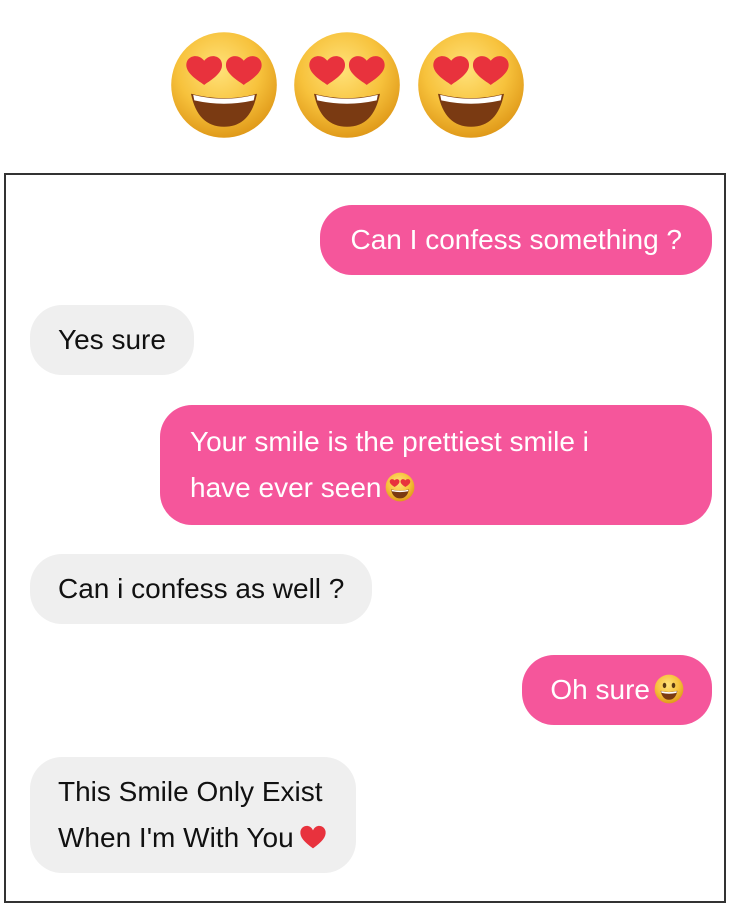 Image resolution: width=734 pixels, height=908 pixels. I want to click on message-bubble-outgoing: Oh sure, so click(617, 690).